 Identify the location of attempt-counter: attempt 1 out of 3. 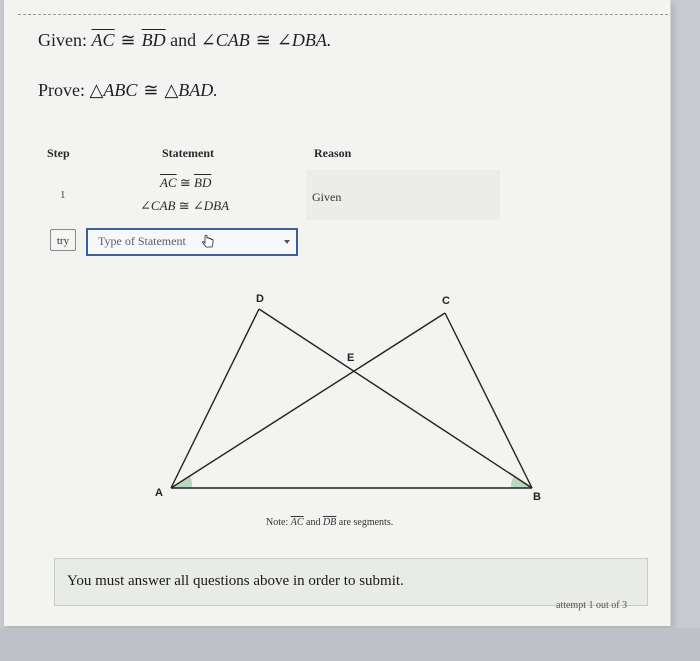
(592, 605).